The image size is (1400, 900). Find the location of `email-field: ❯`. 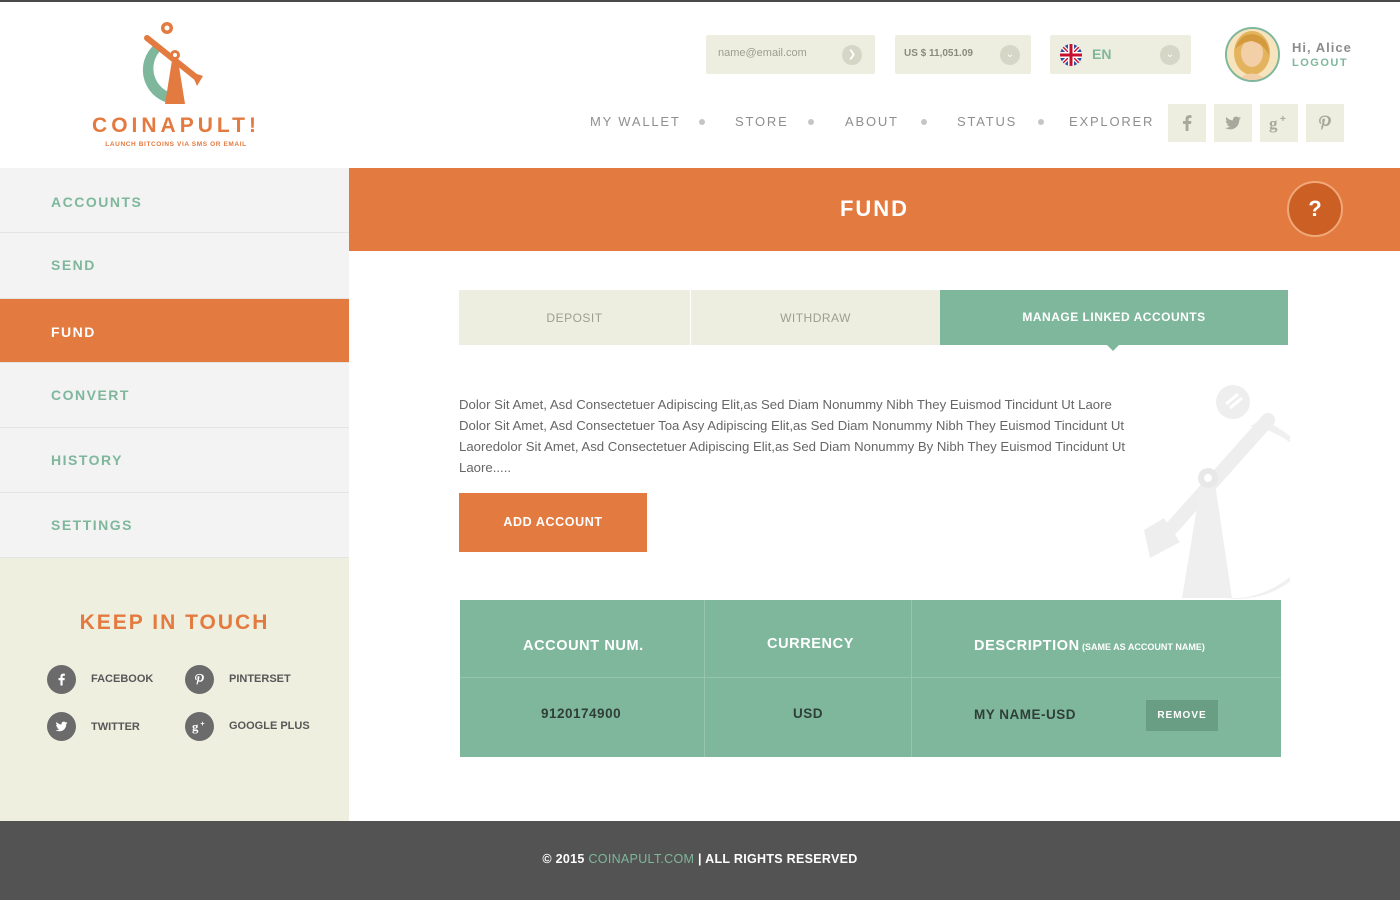

email-field: ❯ is located at coordinates (790, 54).